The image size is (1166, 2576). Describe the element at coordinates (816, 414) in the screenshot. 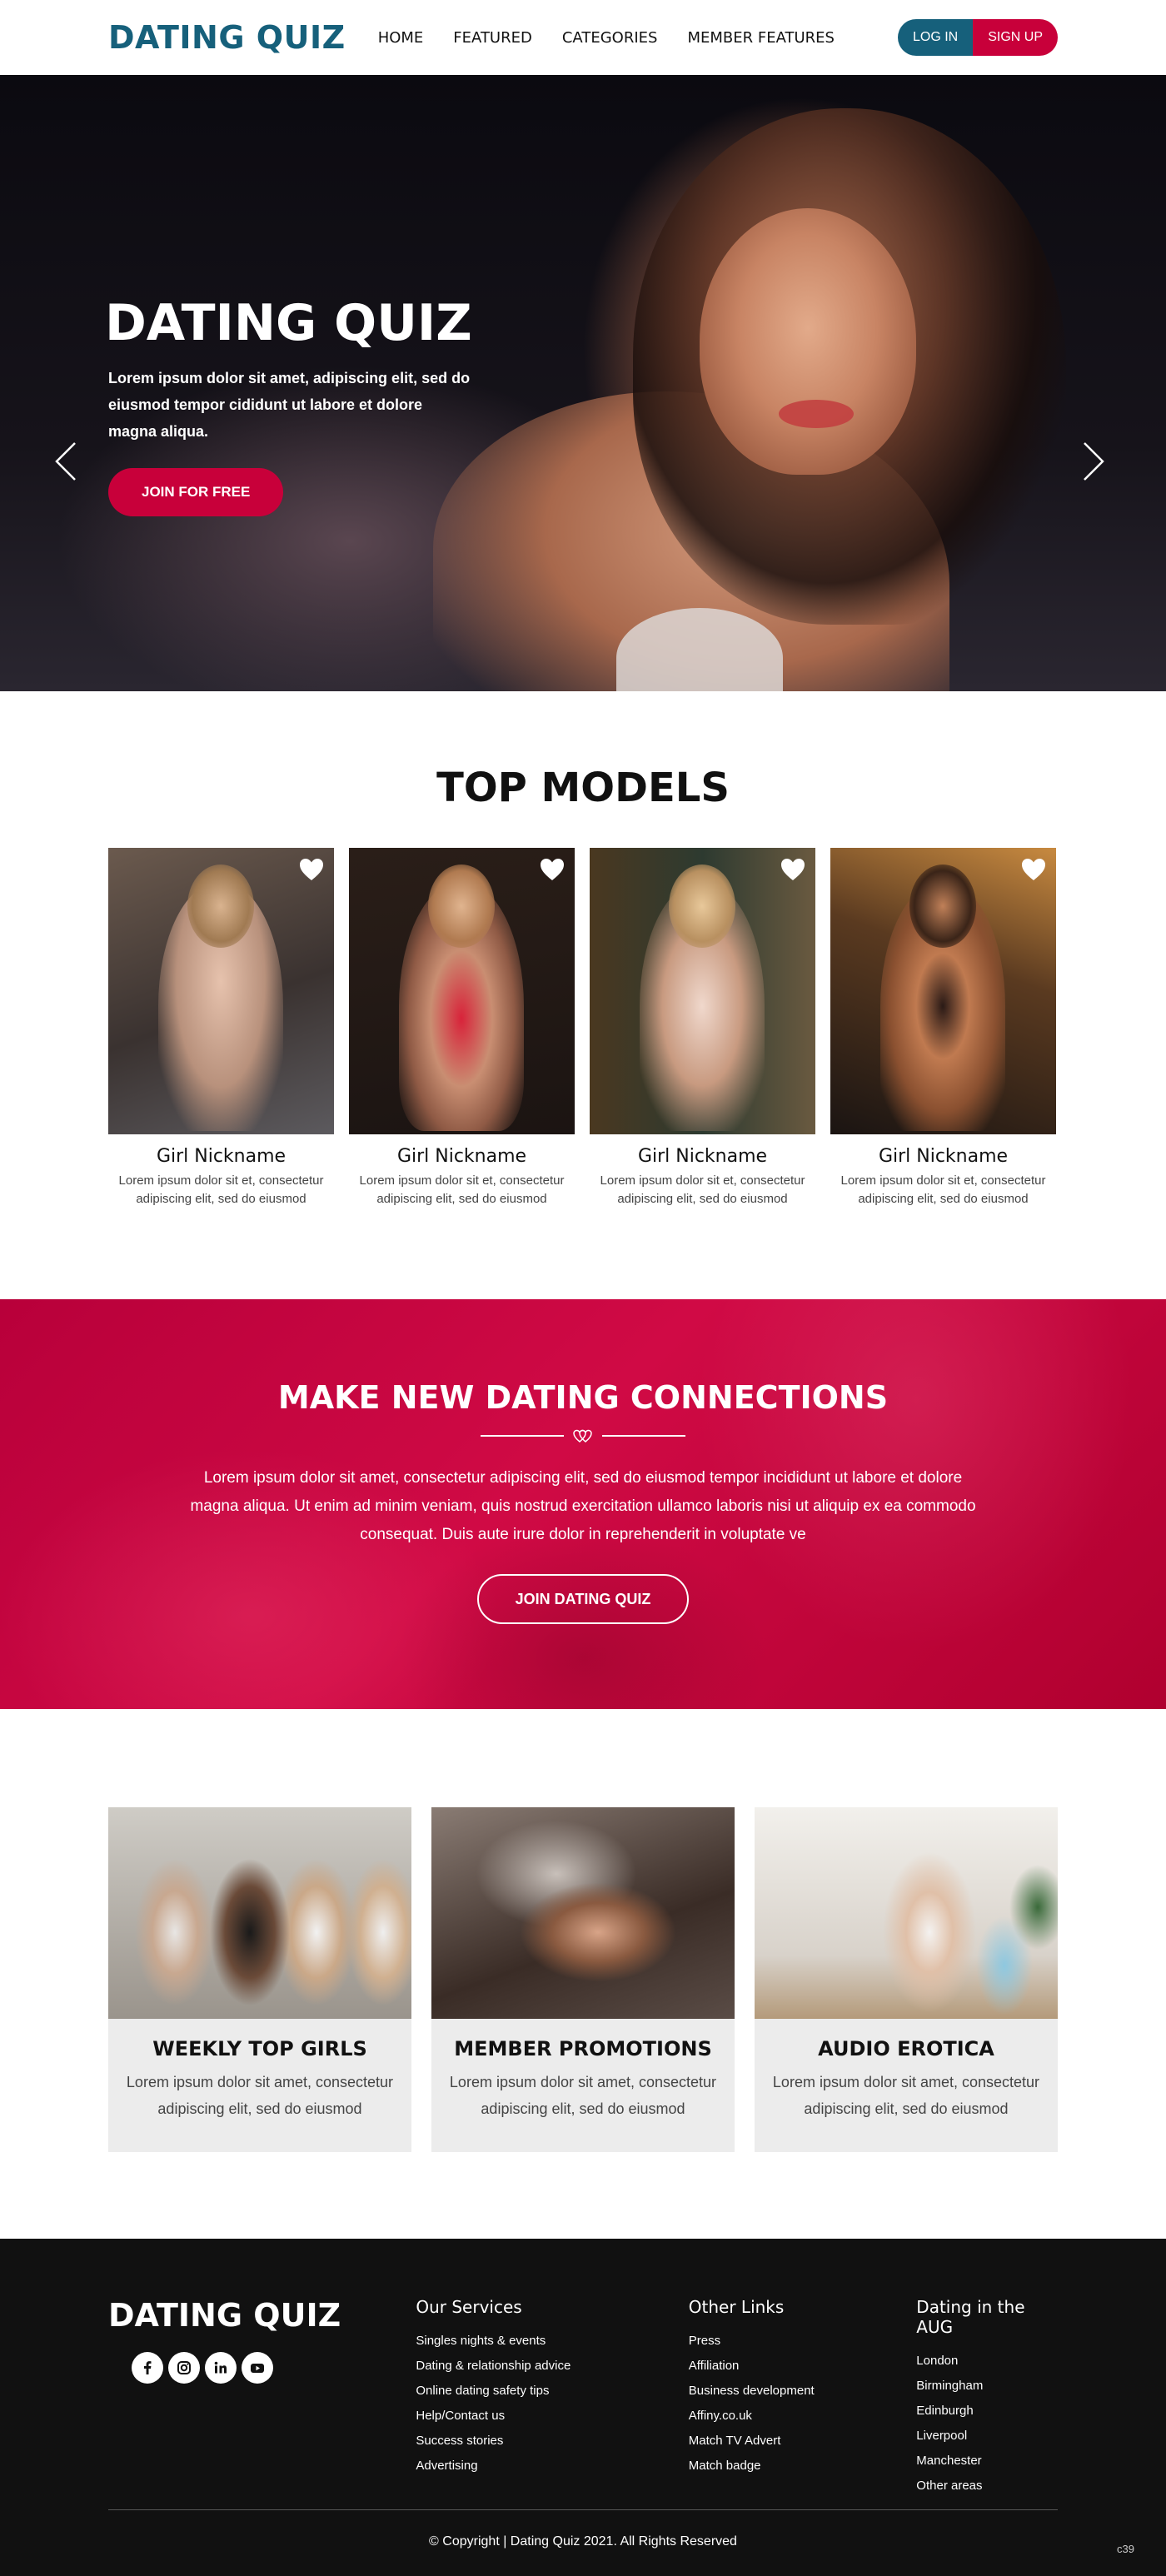

I see `hero-photo-lips` at that location.